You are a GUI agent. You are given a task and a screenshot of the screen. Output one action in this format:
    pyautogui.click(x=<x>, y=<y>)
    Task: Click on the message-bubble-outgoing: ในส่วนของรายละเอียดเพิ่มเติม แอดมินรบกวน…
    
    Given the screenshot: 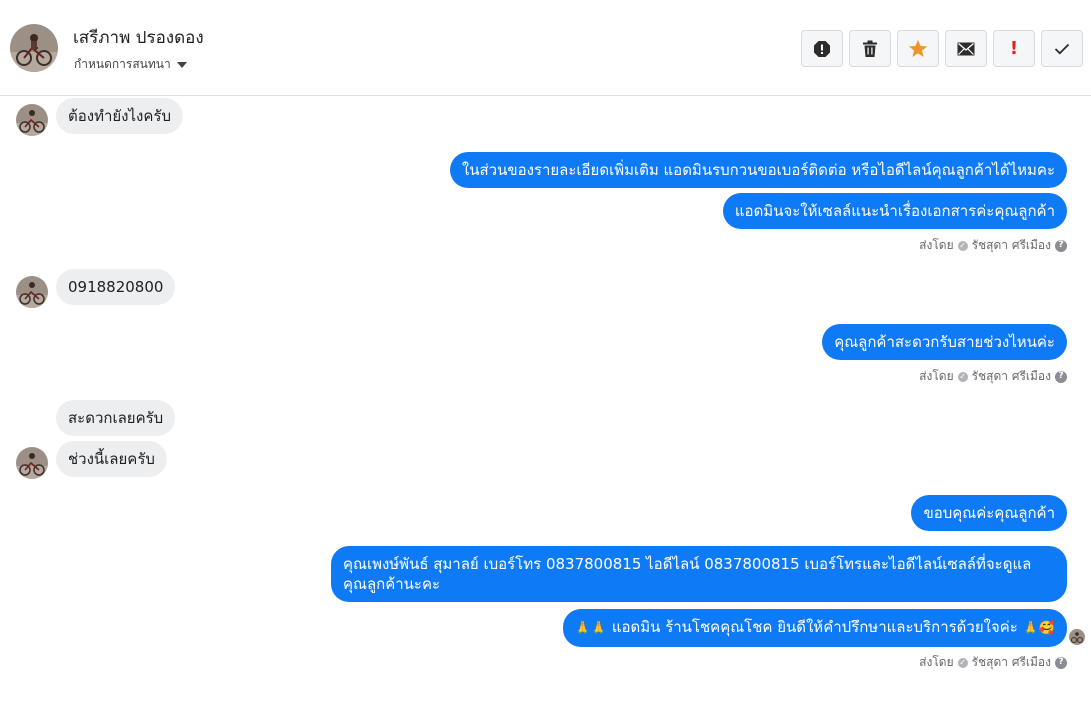 What is the action you would take?
    pyautogui.click(x=758, y=170)
    